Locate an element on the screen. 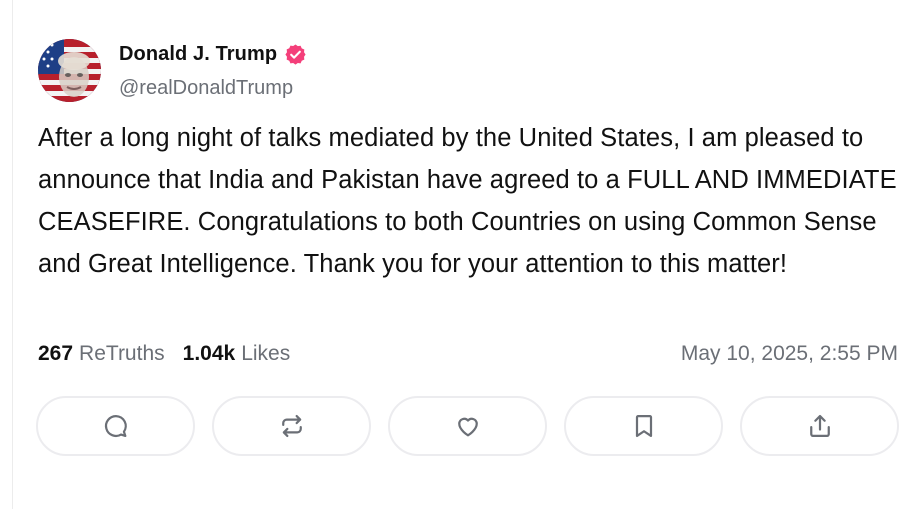 Image resolution: width=918 pixels, height=509 pixels. reply-icon is located at coordinates (115, 426).